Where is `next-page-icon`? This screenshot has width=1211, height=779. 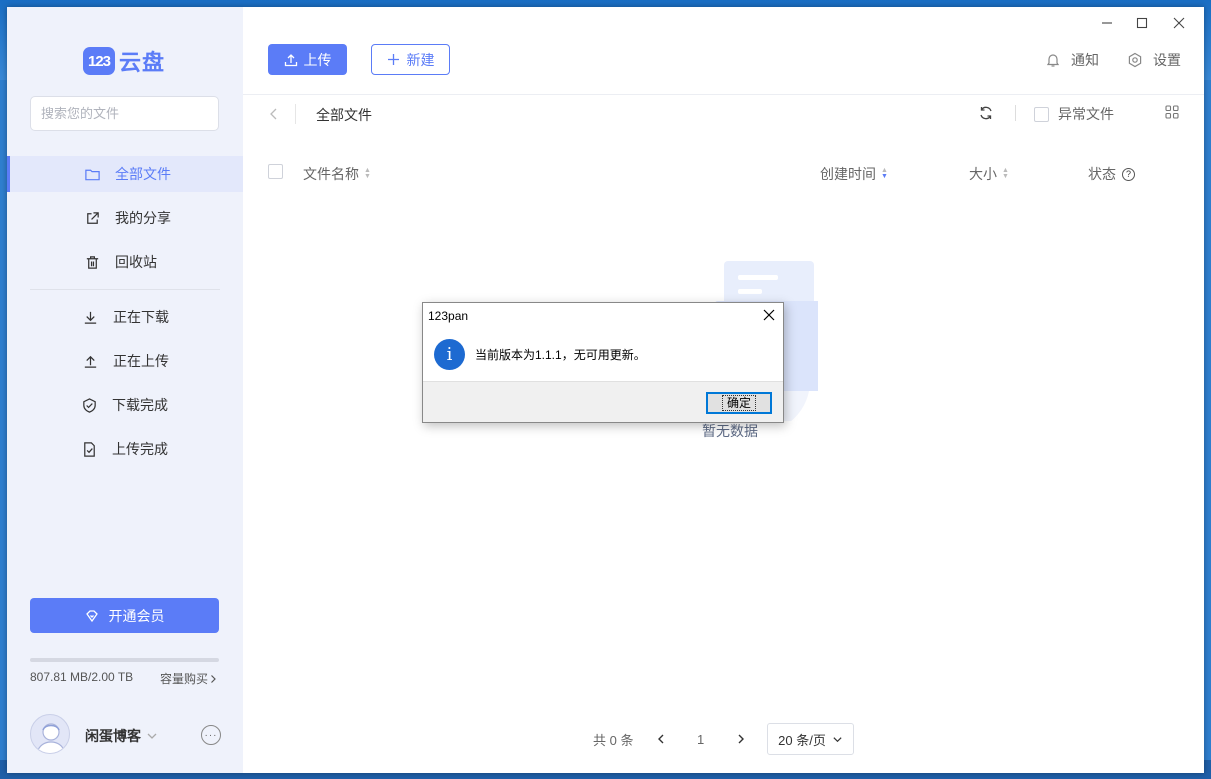 next-page-icon is located at coordinates (741, 739).